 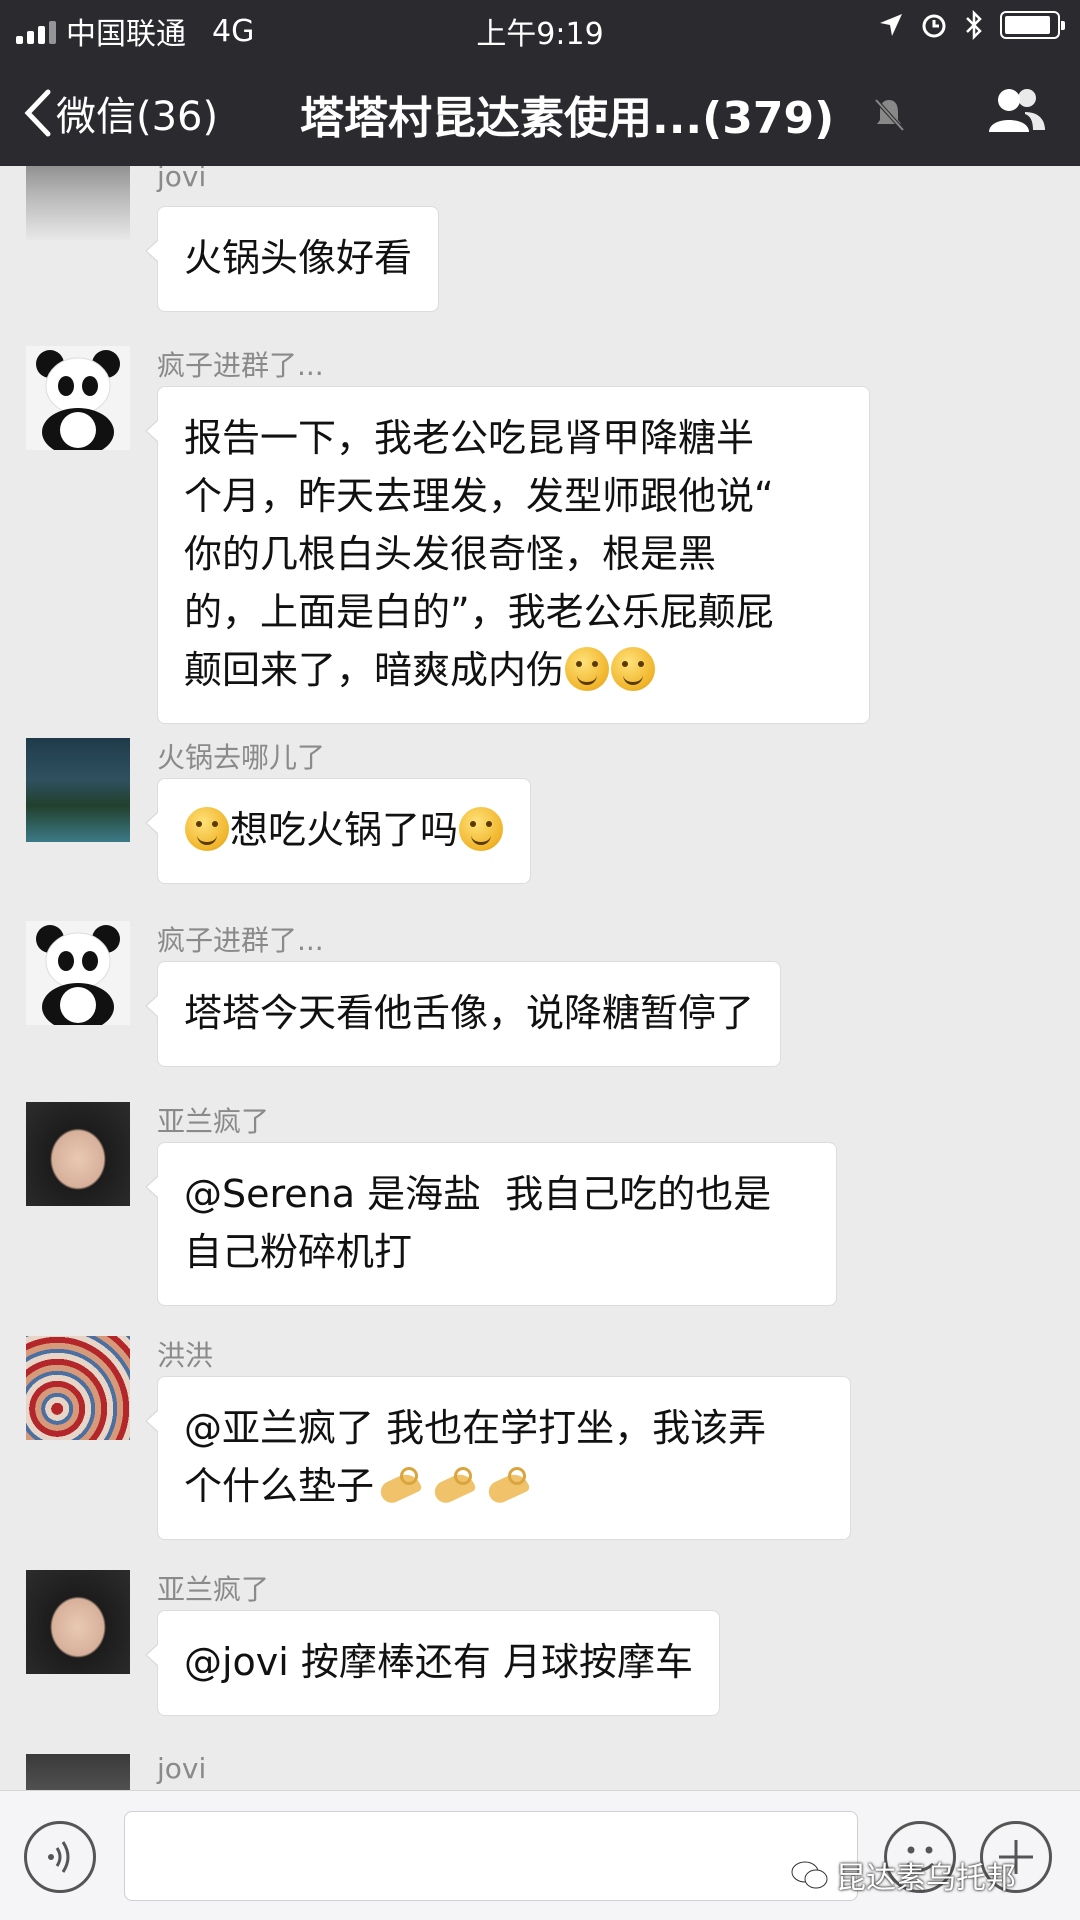 What do you see at coordinates (185, 1355) in the screenshot?
I see `sender-name: 洪洪` at bounding box center [185, 1355].